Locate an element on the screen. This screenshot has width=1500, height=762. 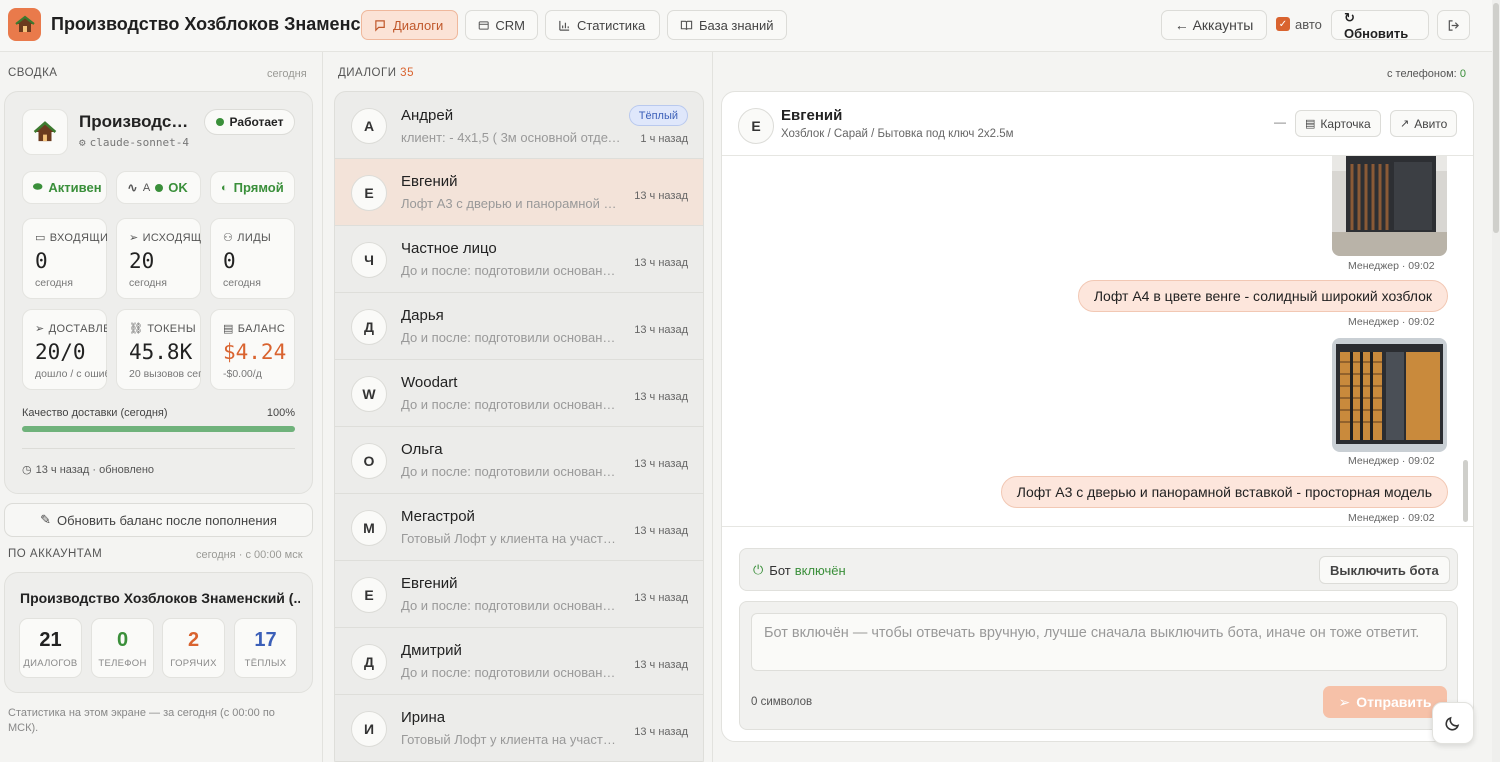
account-avatar is located at coordinates (45, 132).